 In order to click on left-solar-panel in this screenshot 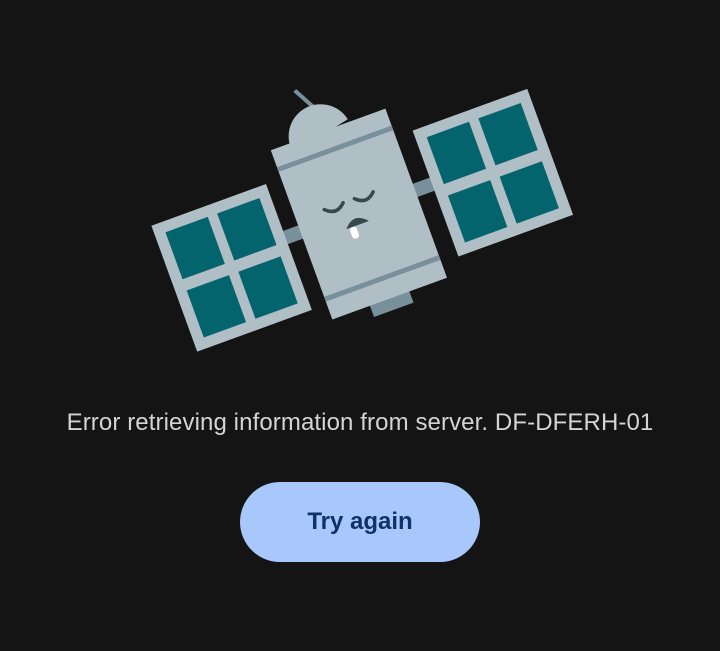, I will do `click(231, 267)`.